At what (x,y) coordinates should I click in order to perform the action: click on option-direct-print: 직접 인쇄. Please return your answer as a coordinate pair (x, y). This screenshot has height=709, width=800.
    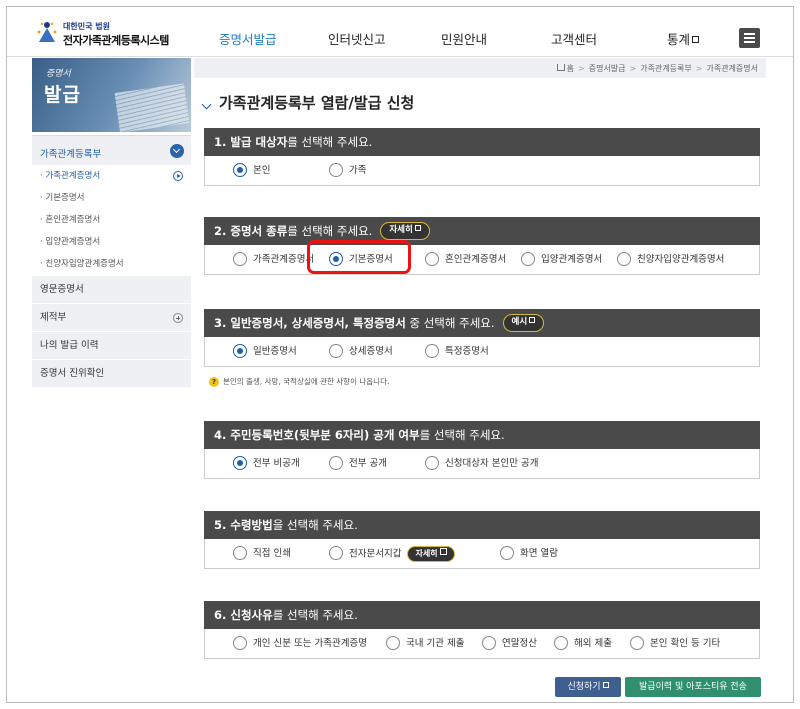
    Looking at the image, I should click on (262, 553).